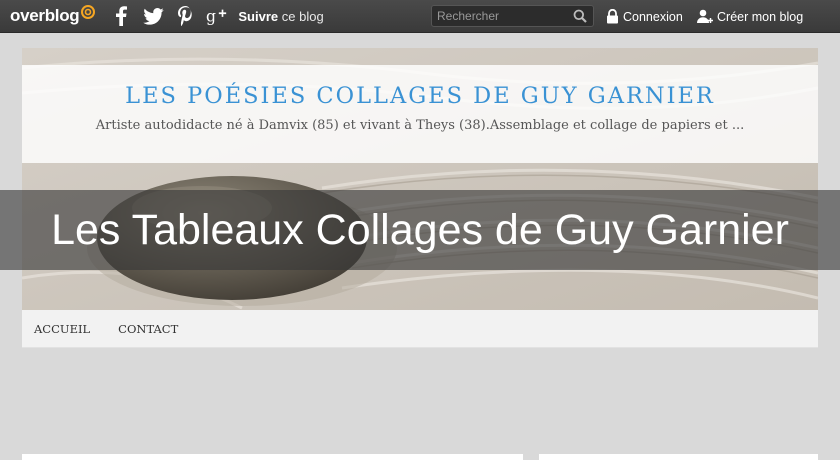 The width and height of the screenshot is (840, 460). I want to click on blog-nav: ACCUEIL CONTACT, so click(420, 329).